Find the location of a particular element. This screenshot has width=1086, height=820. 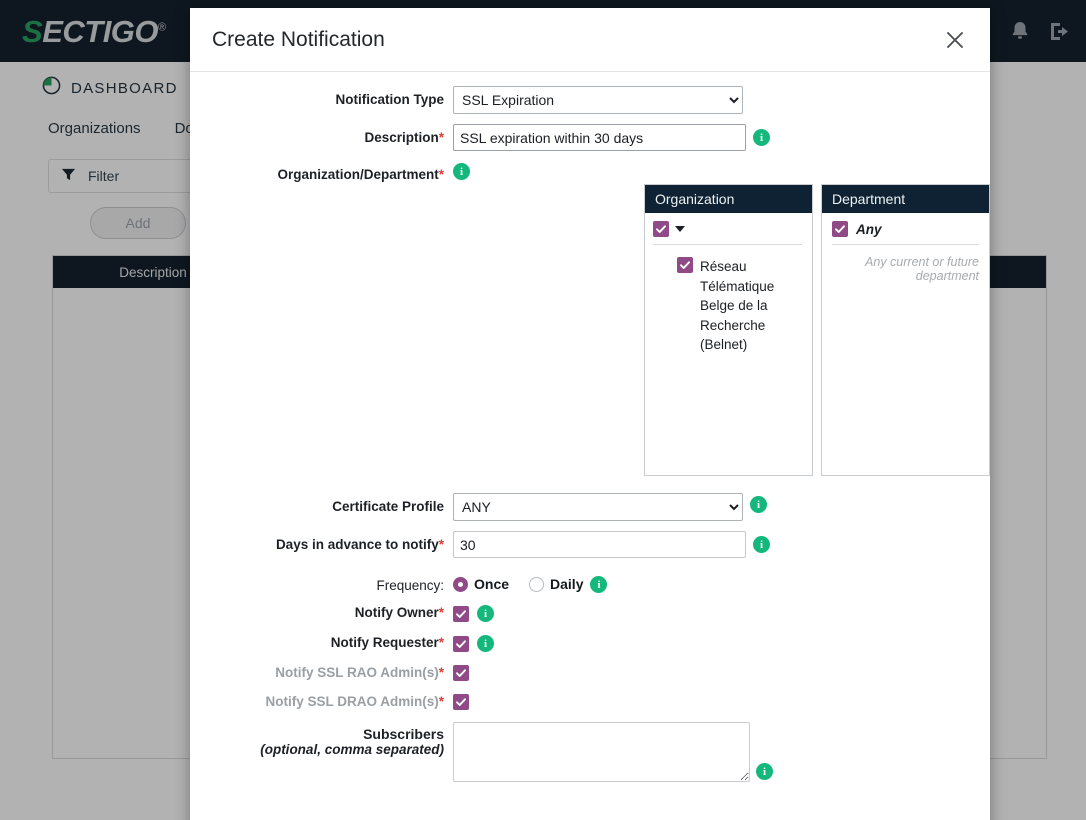

dialog-header: Create Notification is located at coordinates (590, 40).